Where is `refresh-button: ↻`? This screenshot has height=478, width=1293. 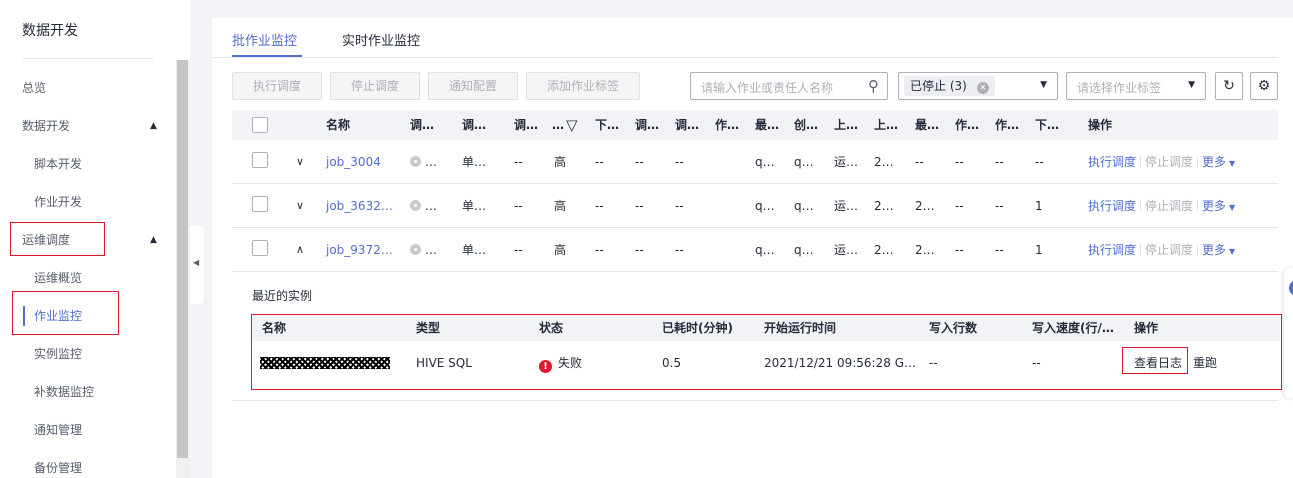 refresh-button: ↻ is located at coordinates (1229, 86).